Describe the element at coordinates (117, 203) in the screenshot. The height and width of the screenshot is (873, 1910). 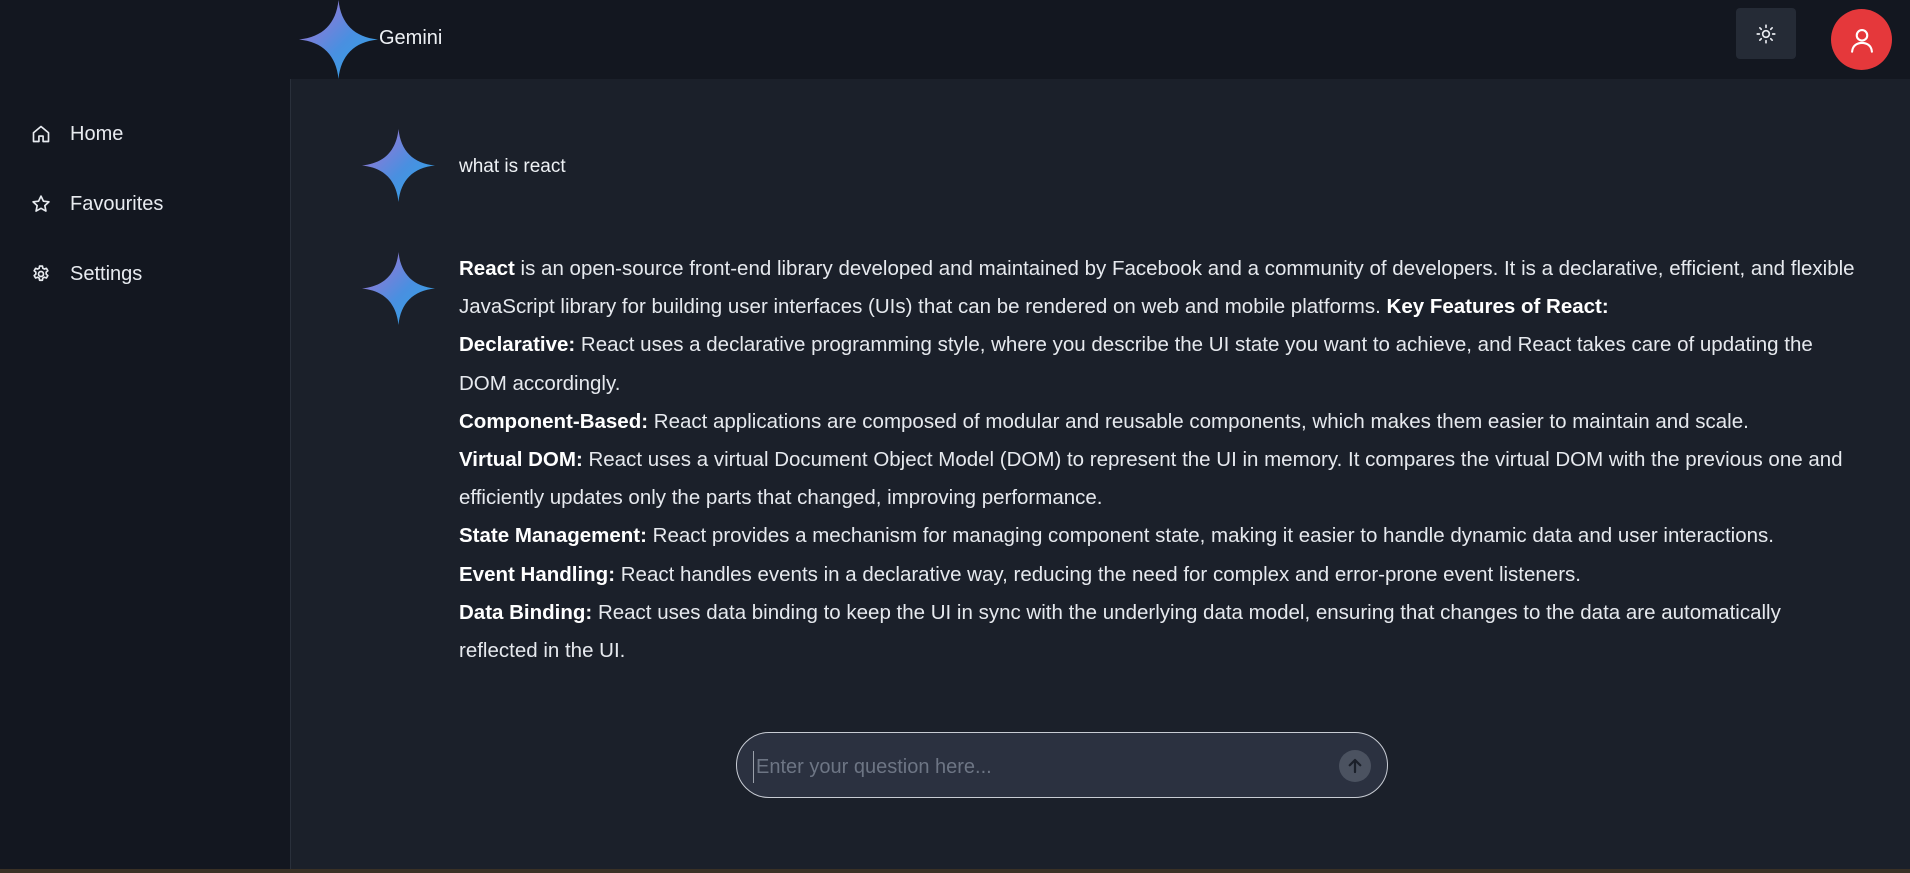
I see `sidebar-item-label: Favourites` at that location.